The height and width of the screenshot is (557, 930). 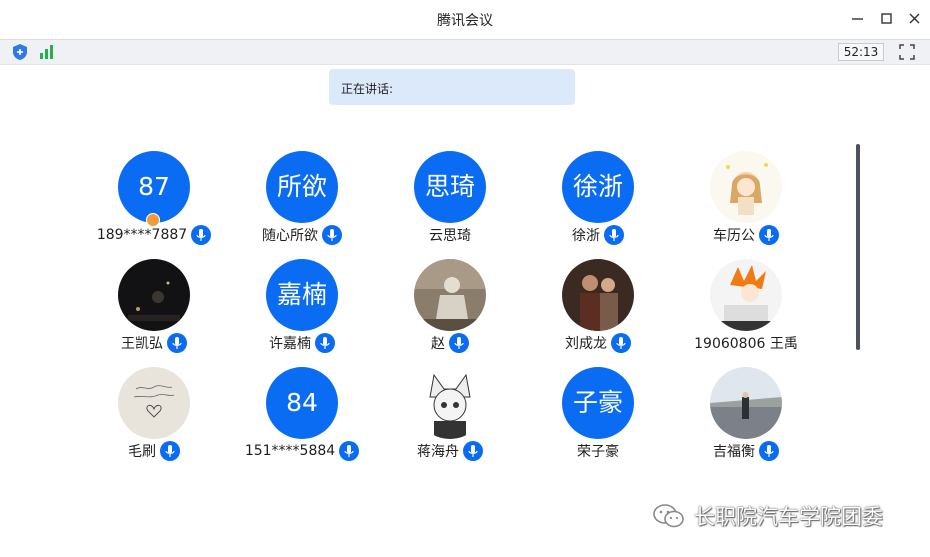 I want to click on participant-tile: 车历公, so click(x=746, y=203).